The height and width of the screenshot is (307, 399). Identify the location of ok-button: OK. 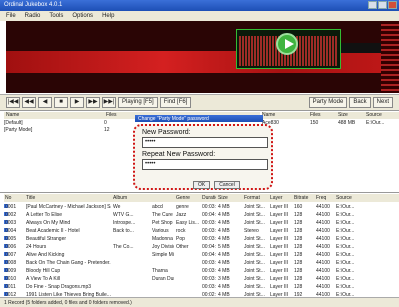
(202, 185).